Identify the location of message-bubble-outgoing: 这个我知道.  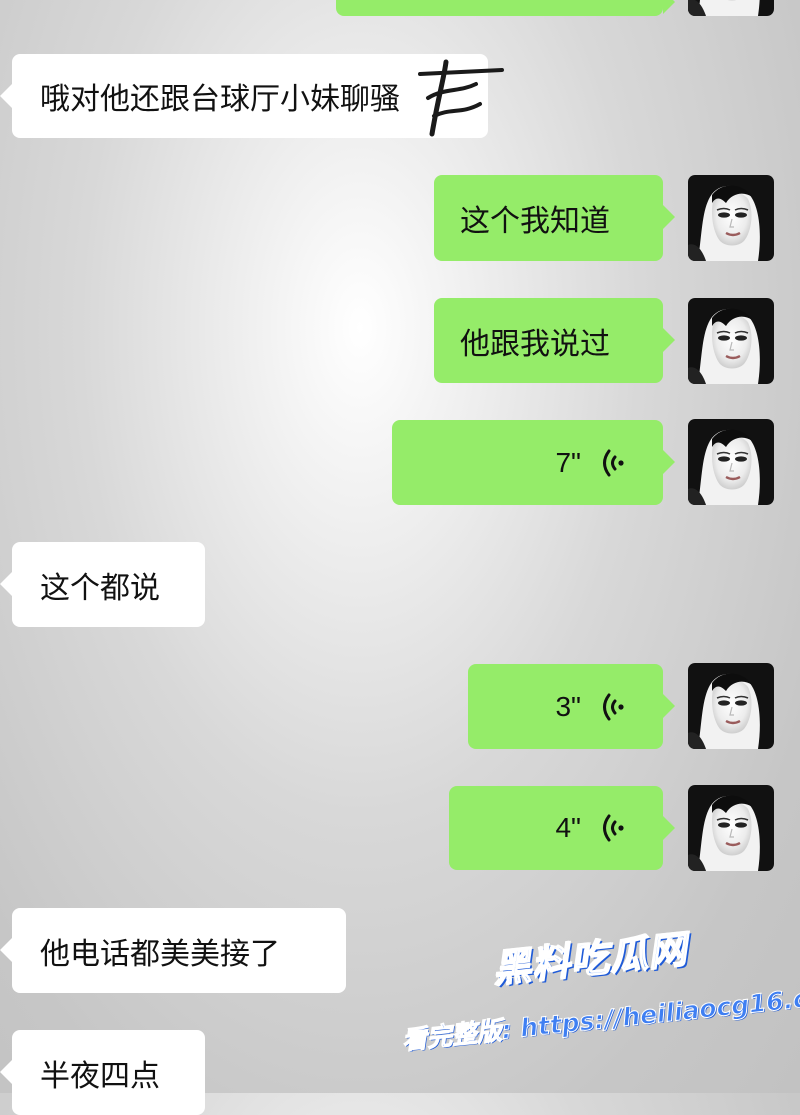
(554, 218).